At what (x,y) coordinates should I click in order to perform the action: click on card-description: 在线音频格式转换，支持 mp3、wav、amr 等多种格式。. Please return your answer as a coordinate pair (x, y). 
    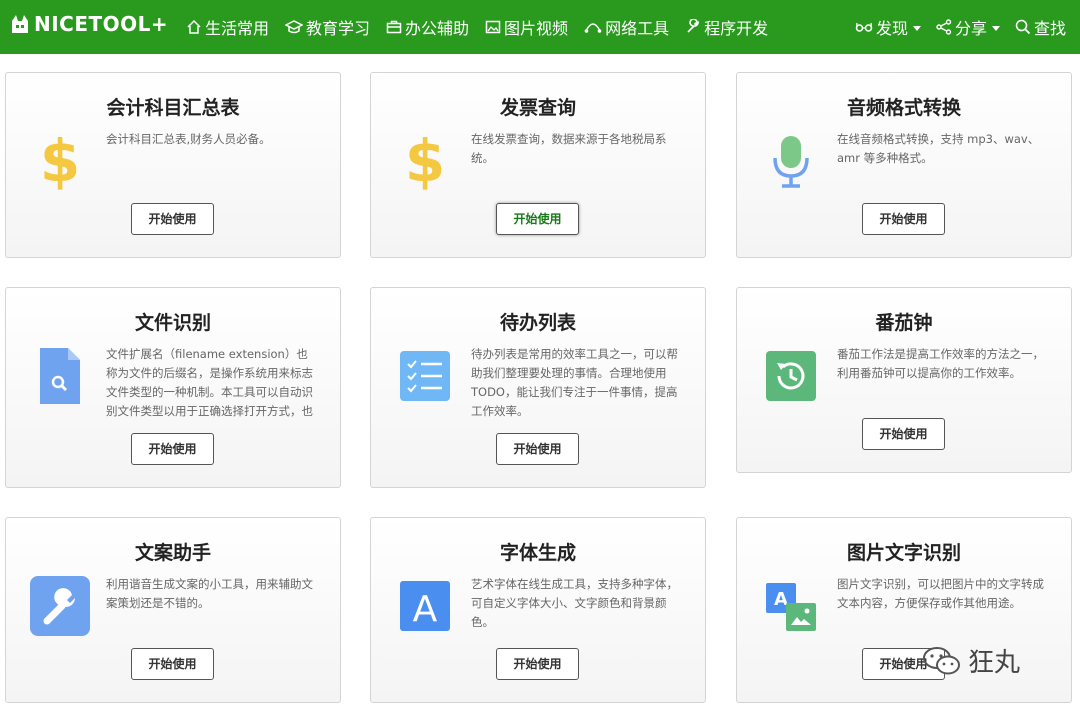
    Looking at the image, I should click on (938, 148).